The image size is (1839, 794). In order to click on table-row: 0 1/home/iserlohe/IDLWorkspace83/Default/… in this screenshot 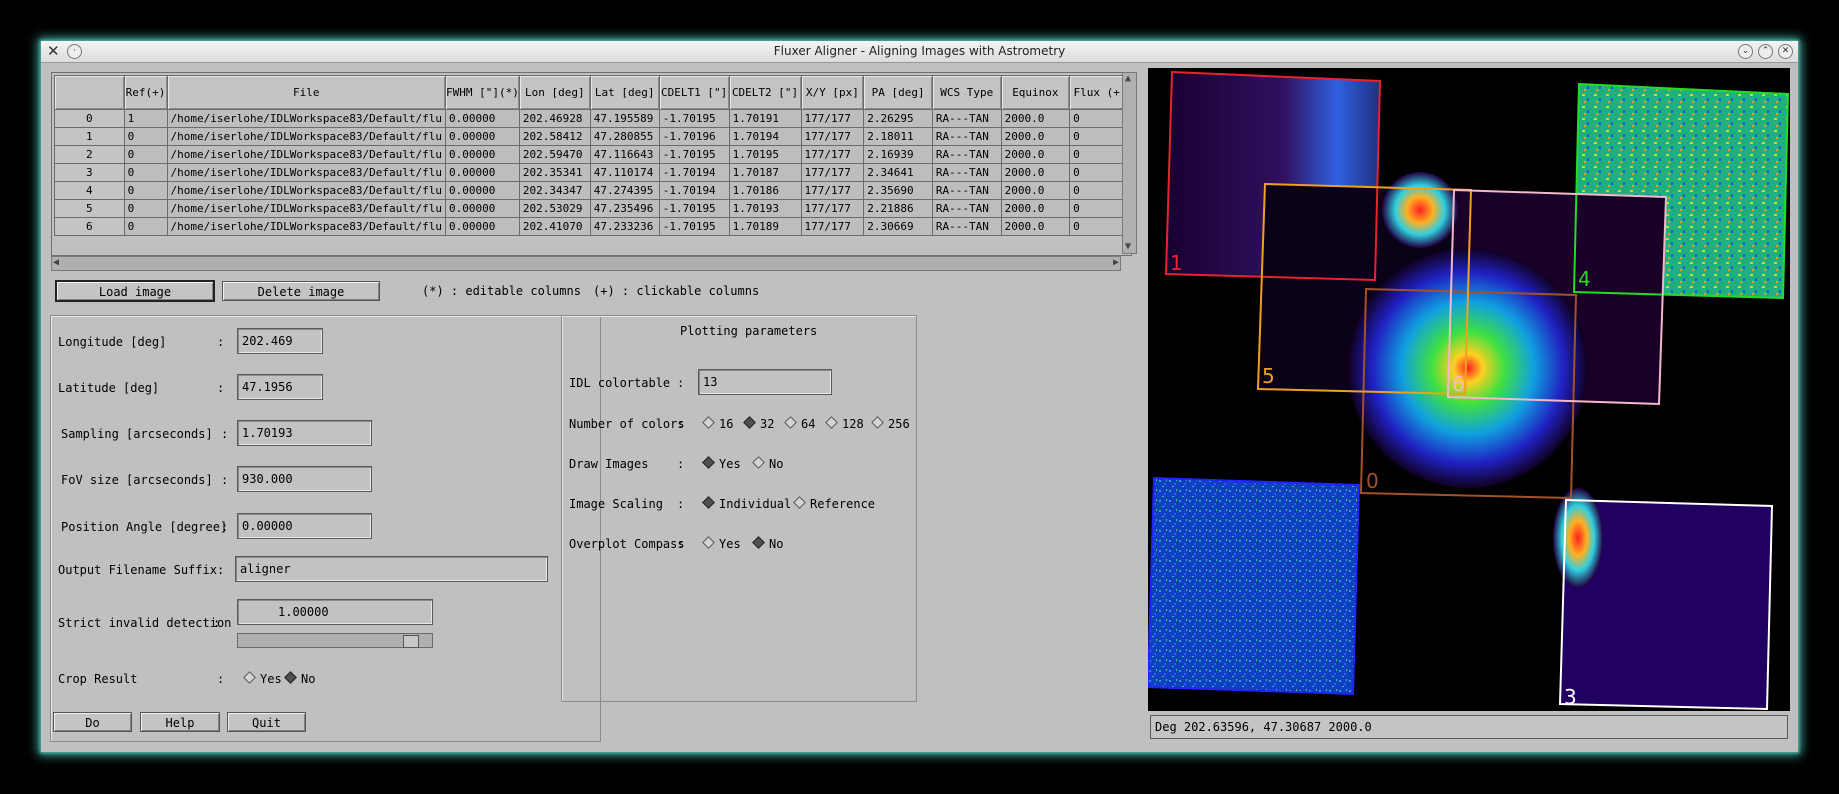, I will do `click(592, 118)`.